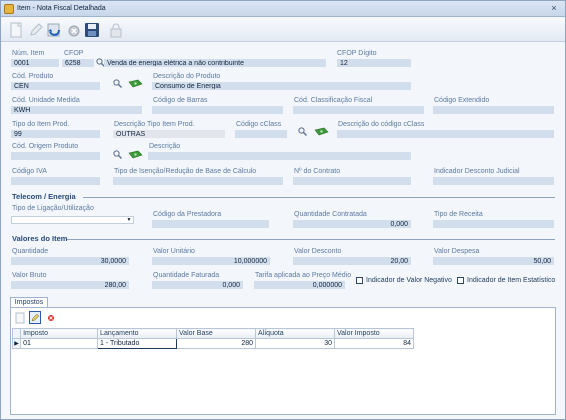 This screenshot has width=566, height=420. I want to click on cclass-field, so click(261, 134).